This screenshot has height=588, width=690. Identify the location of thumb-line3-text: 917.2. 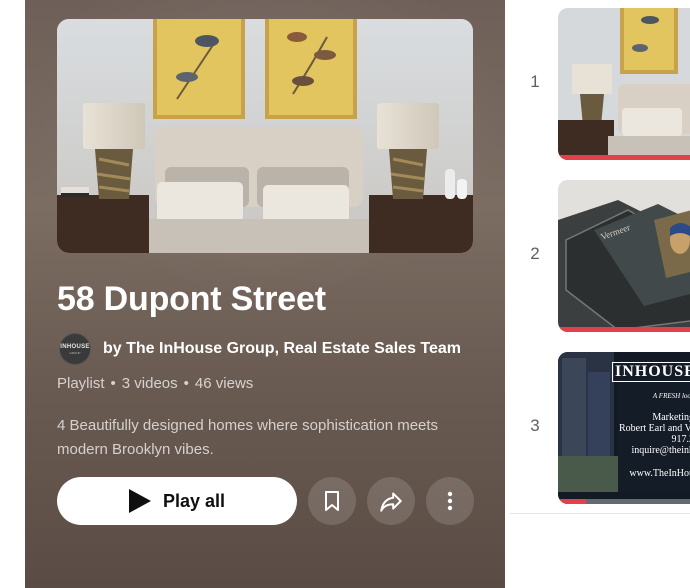
(680, 439).